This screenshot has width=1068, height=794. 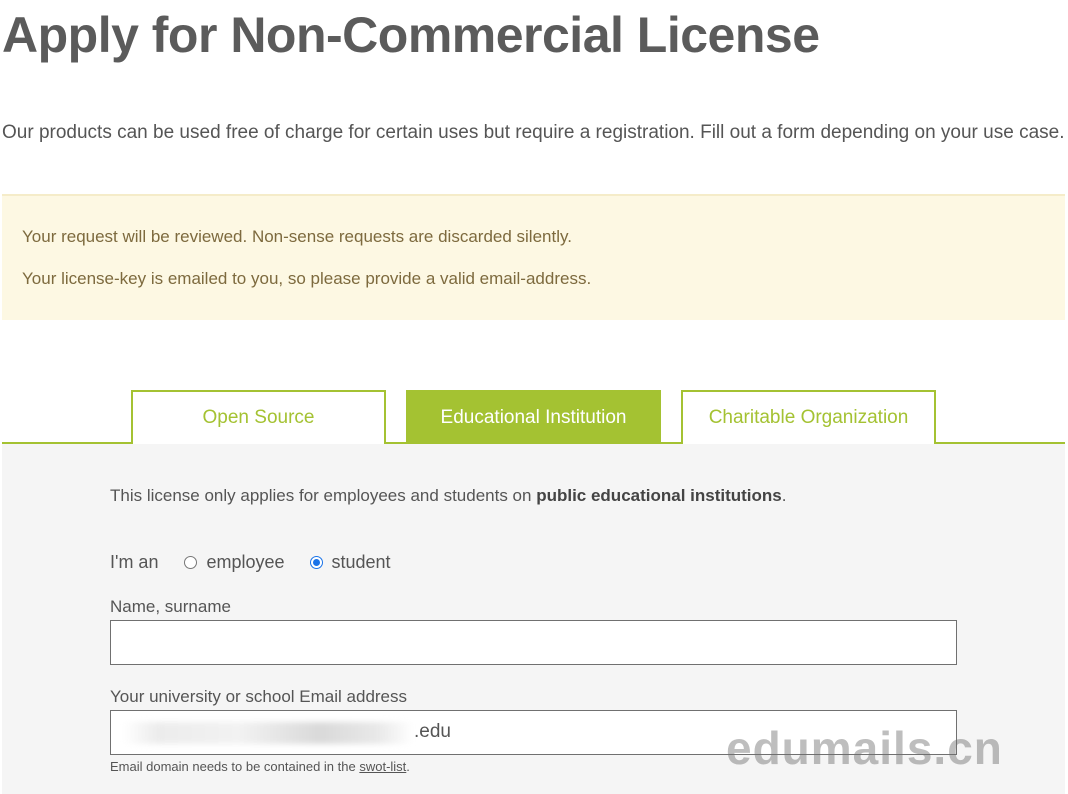 What do you see at coordinates (191, 562) in the screenshot?
I see `employee-radio` at bounding box center [191, 562].